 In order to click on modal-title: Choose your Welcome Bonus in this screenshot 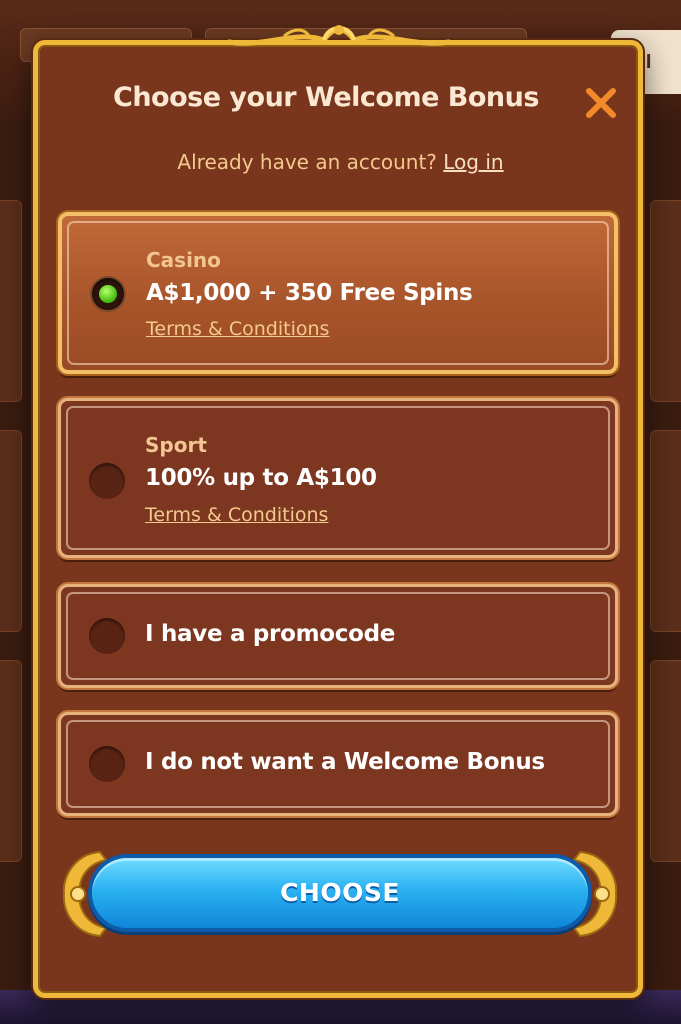, I will do `click(326, 97)`.